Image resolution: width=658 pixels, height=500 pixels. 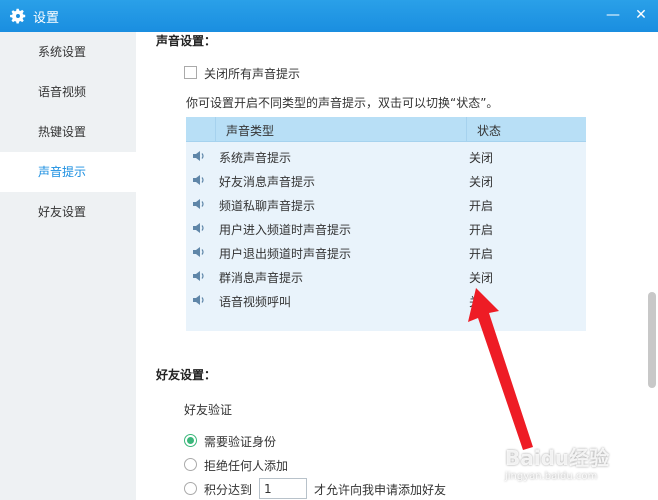 I want to click on sound-row: 频道私聊声音提示 开启, so click(x=386, y=204).